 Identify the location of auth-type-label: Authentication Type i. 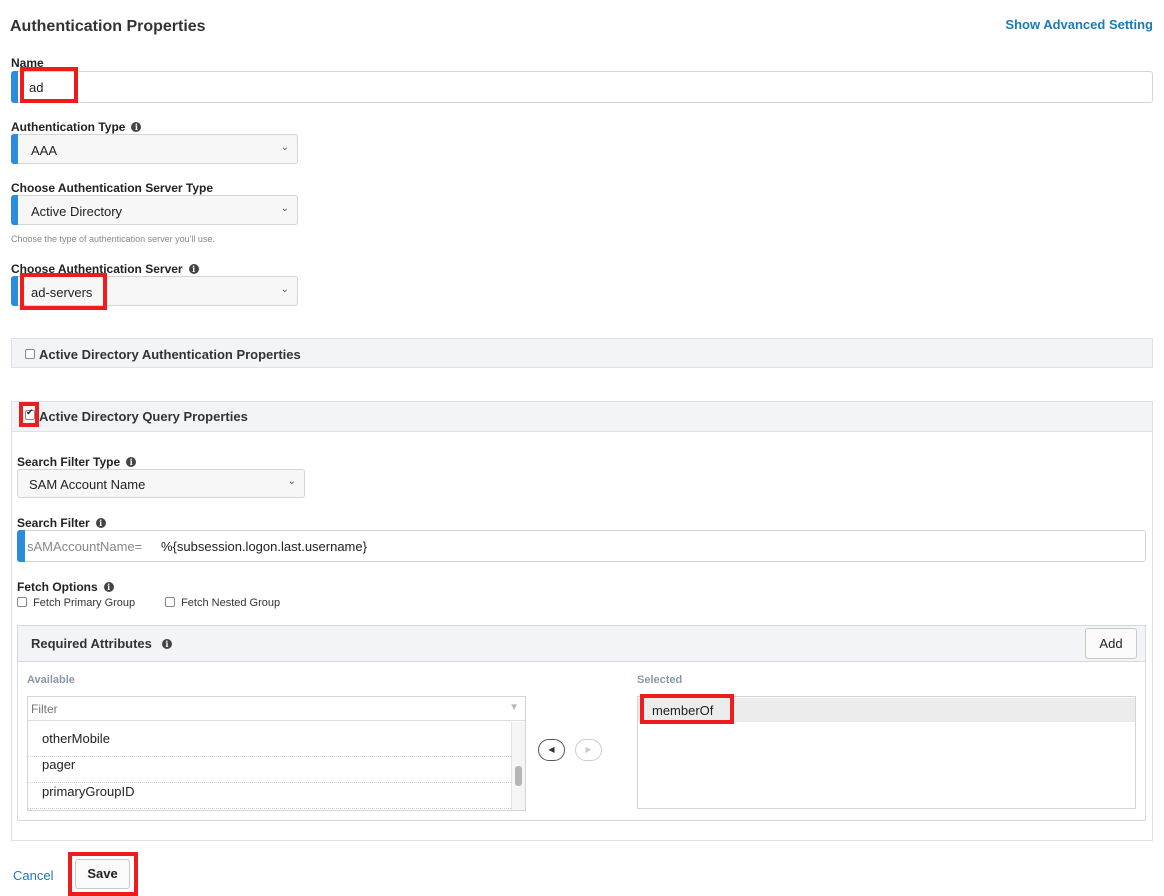
(76, 127).